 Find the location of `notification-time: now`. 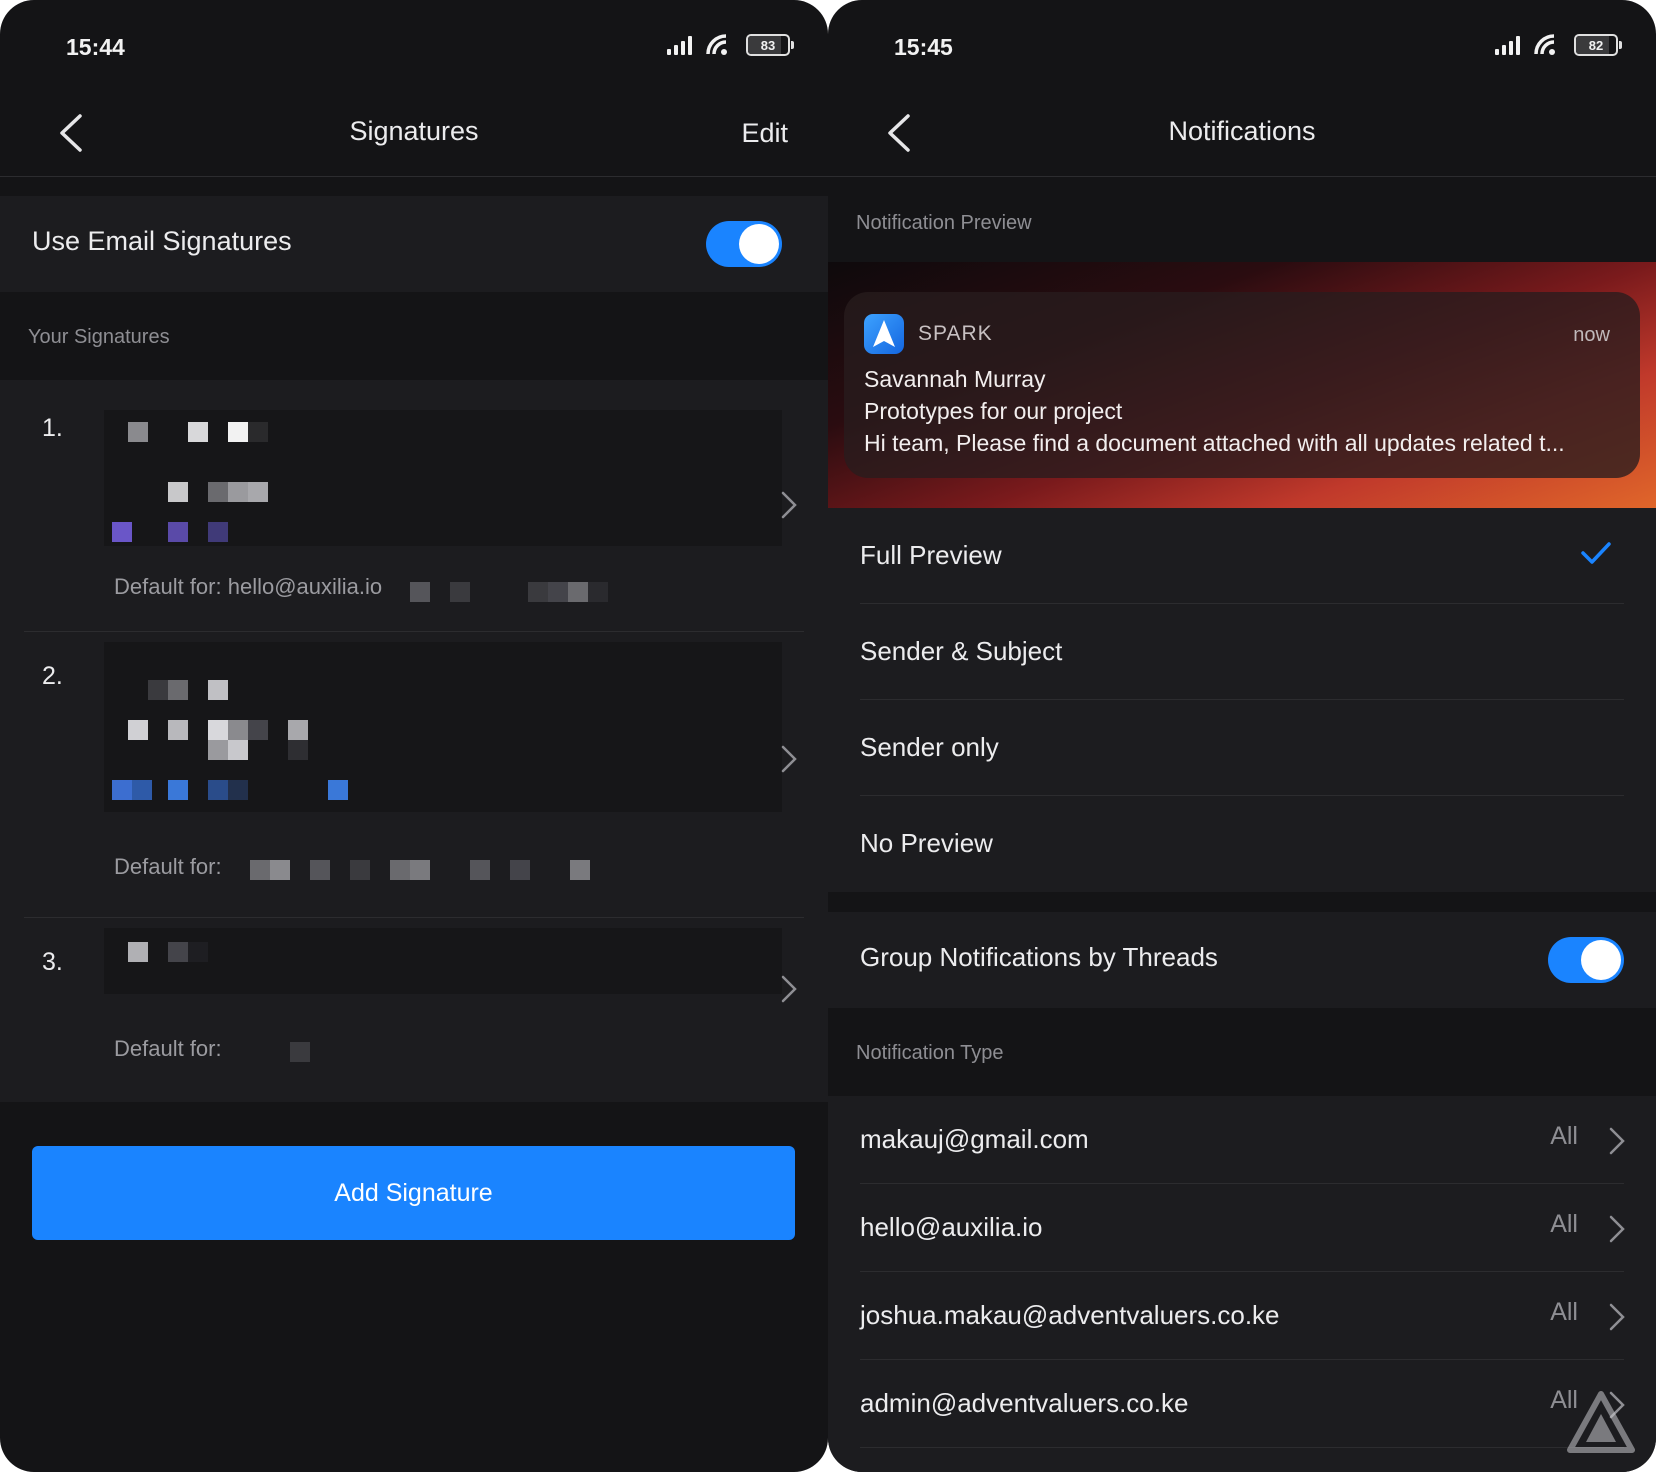

notification-time: now is located at coordinates (1591, 335).